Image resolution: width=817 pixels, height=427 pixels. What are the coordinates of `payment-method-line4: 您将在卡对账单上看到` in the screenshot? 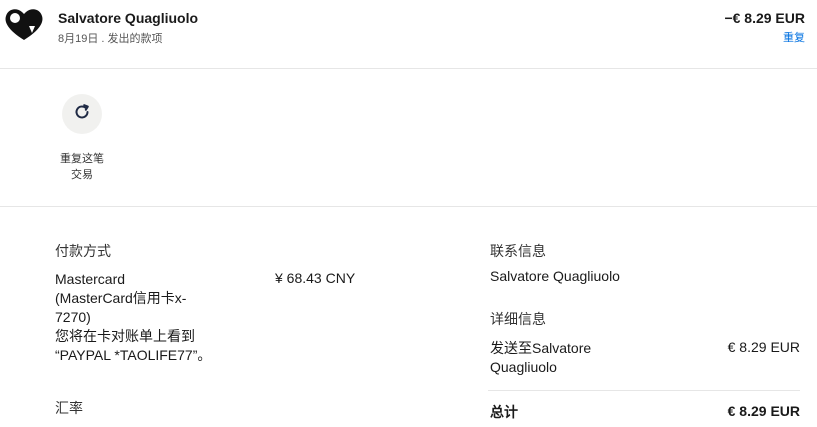 It's located at (125, 336).